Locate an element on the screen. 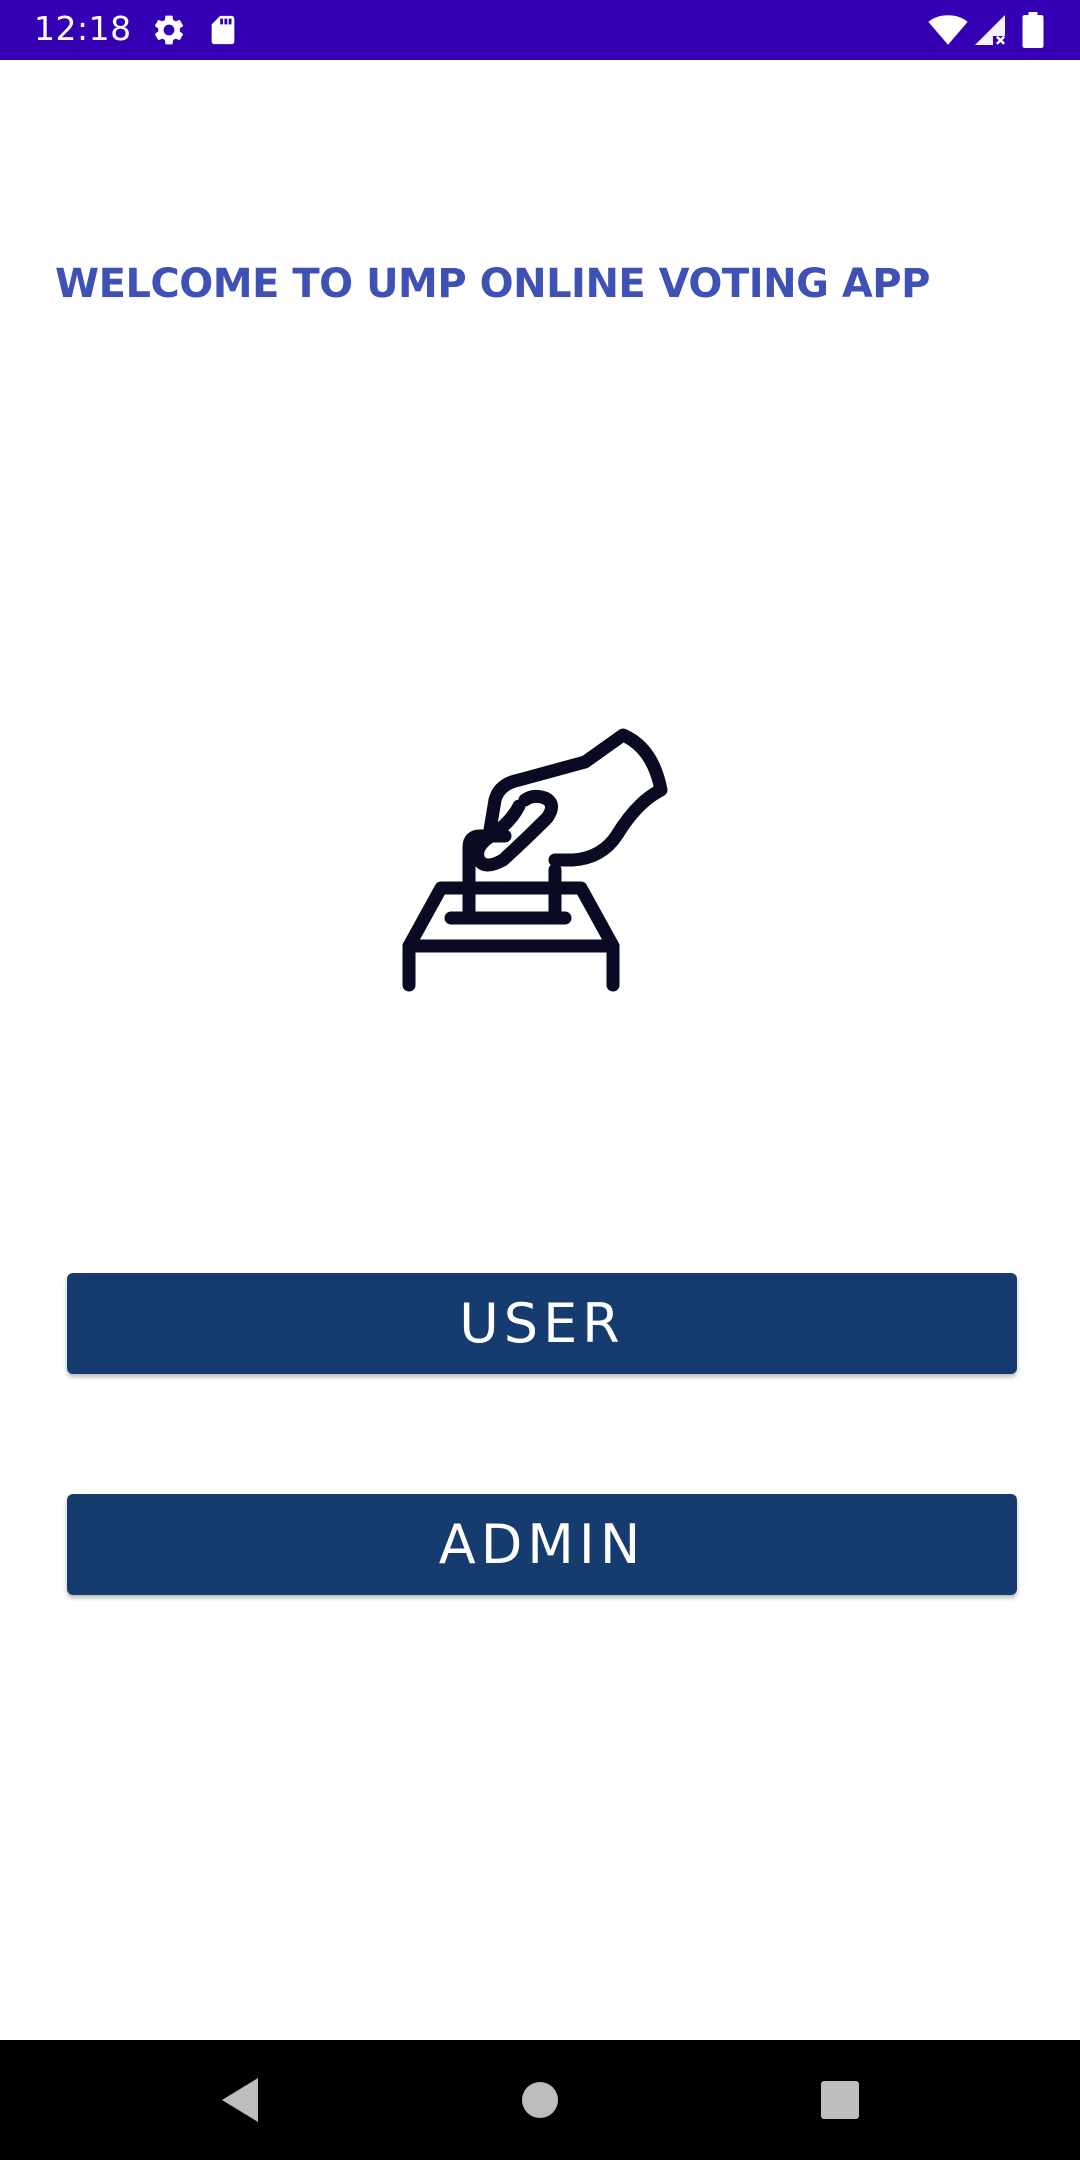 The height and width of the screenshot is (2160, 1080). recents-icon is located at coordinates (840, 2100).